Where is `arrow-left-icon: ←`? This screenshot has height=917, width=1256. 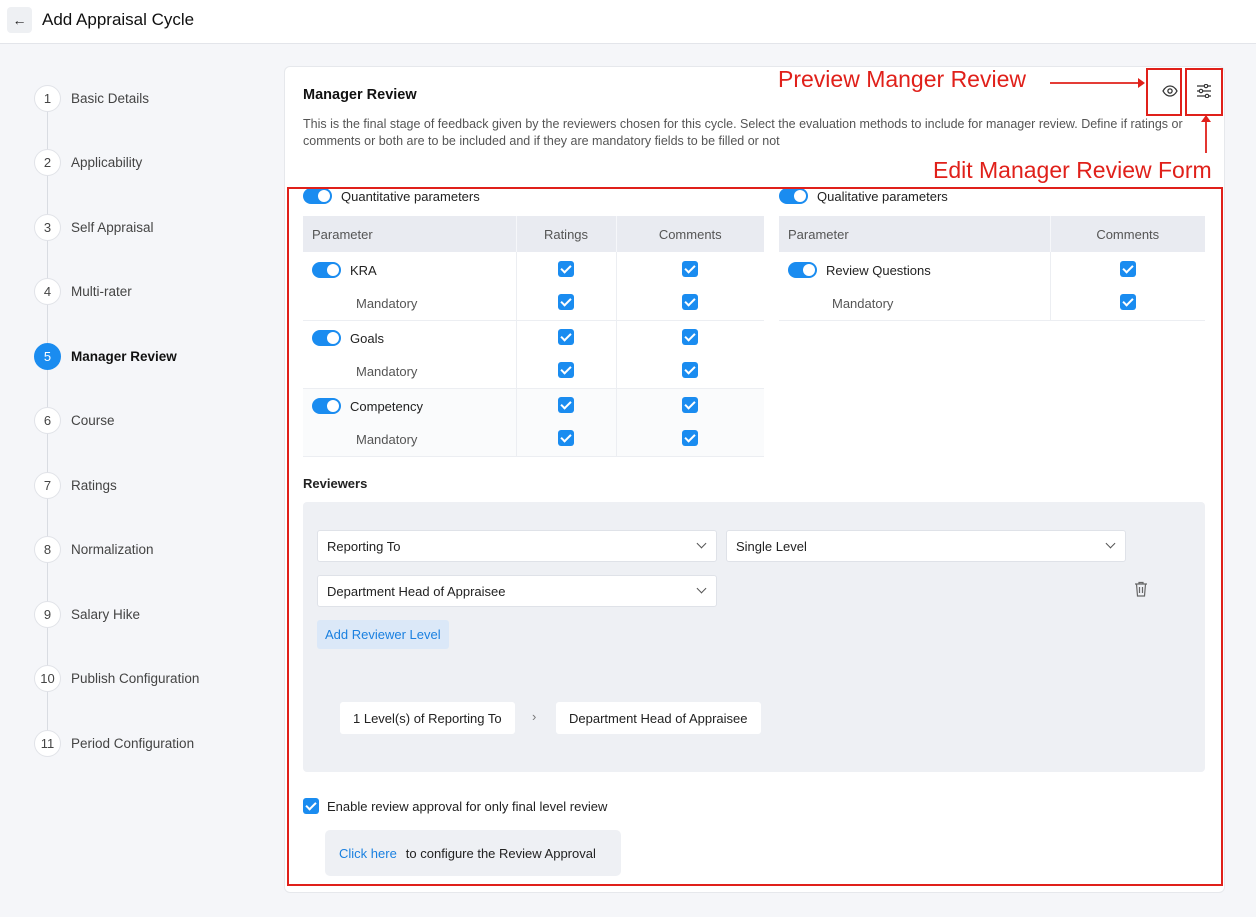
arrow-left-icon: ← is located at coordinates (19, 20).